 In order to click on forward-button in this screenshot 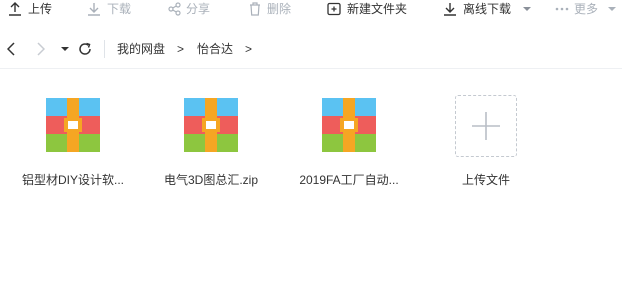, I will do `click(41, 49)`.